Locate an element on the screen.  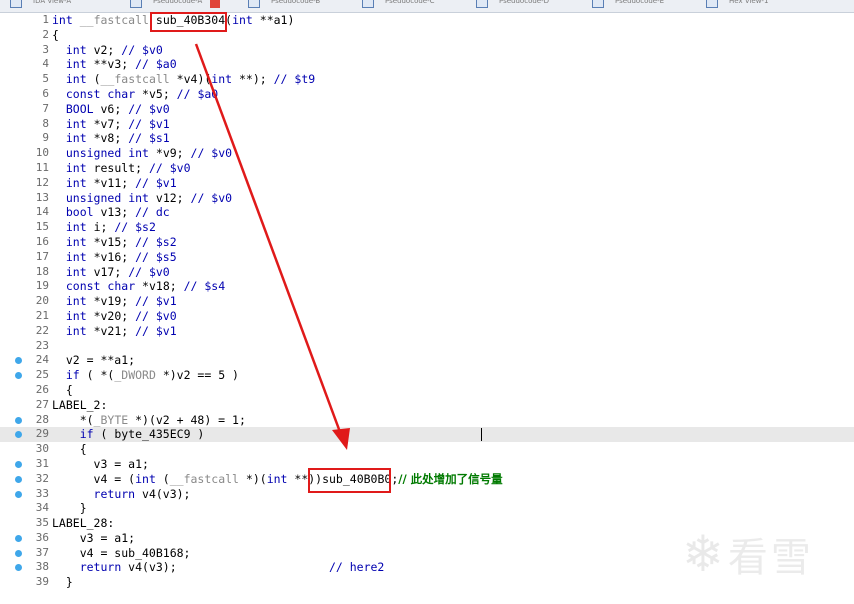
code-text: unsigned int v12; // $v0 is located at coordinates (149, 197).